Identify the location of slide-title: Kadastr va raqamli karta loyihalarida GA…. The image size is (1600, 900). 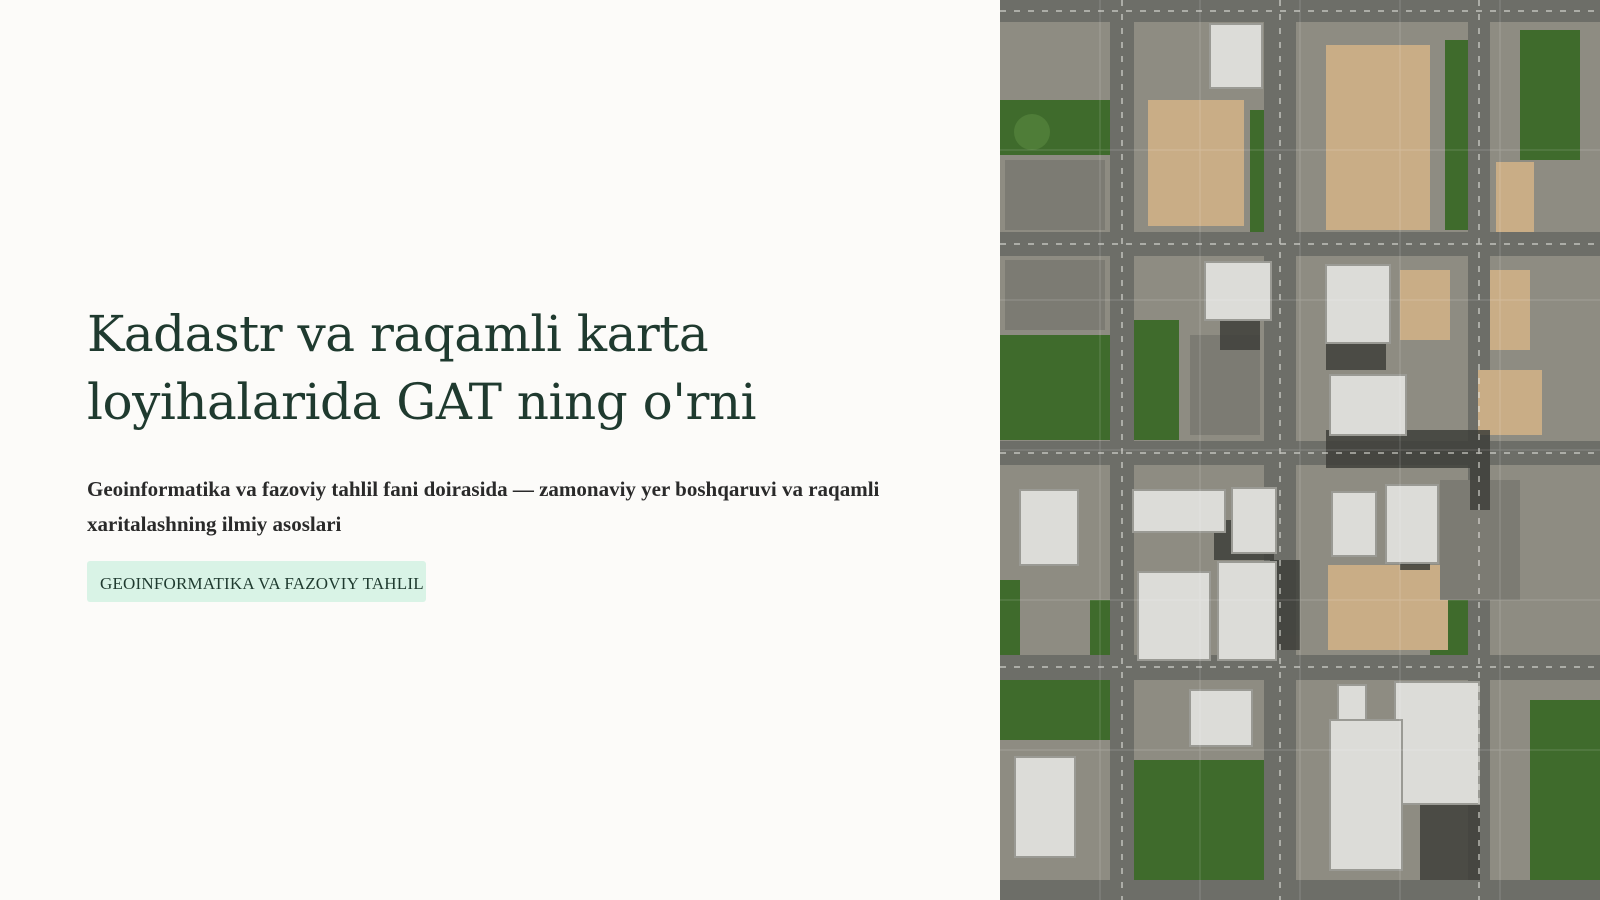
(422, 368).